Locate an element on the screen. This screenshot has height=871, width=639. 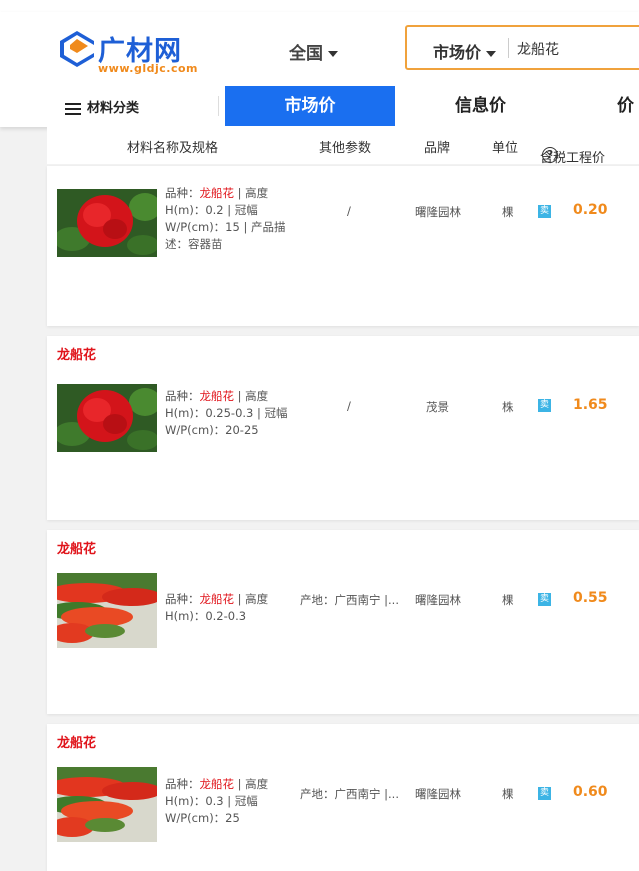
table-header: 材料名称及规格 其他参数 品牌 单位 含税工程价? is located at coordinates (343, 146).